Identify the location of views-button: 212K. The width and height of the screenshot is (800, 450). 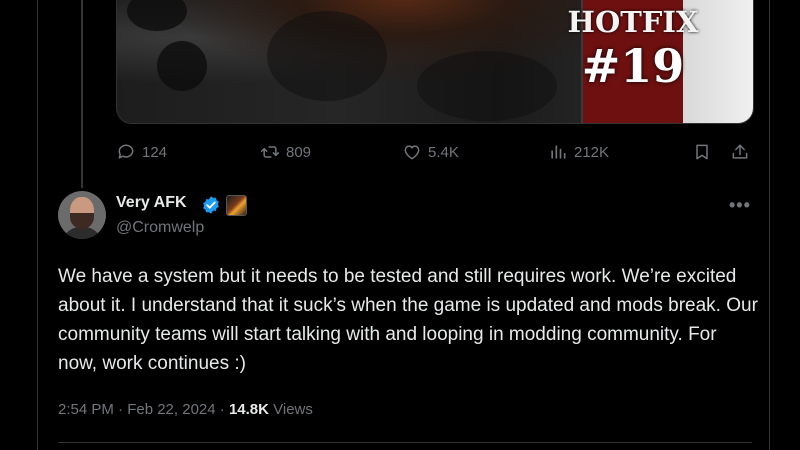
(578, 152).